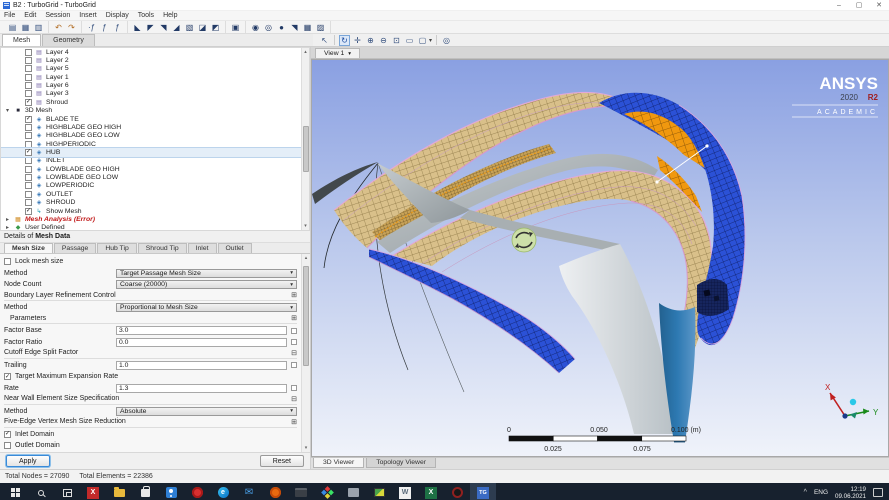  What do you see at coordinates (151, 77) in the screenshot?
I see `tree-item-layer1: ▤ Layer 1` at bounding box center [151, 77].